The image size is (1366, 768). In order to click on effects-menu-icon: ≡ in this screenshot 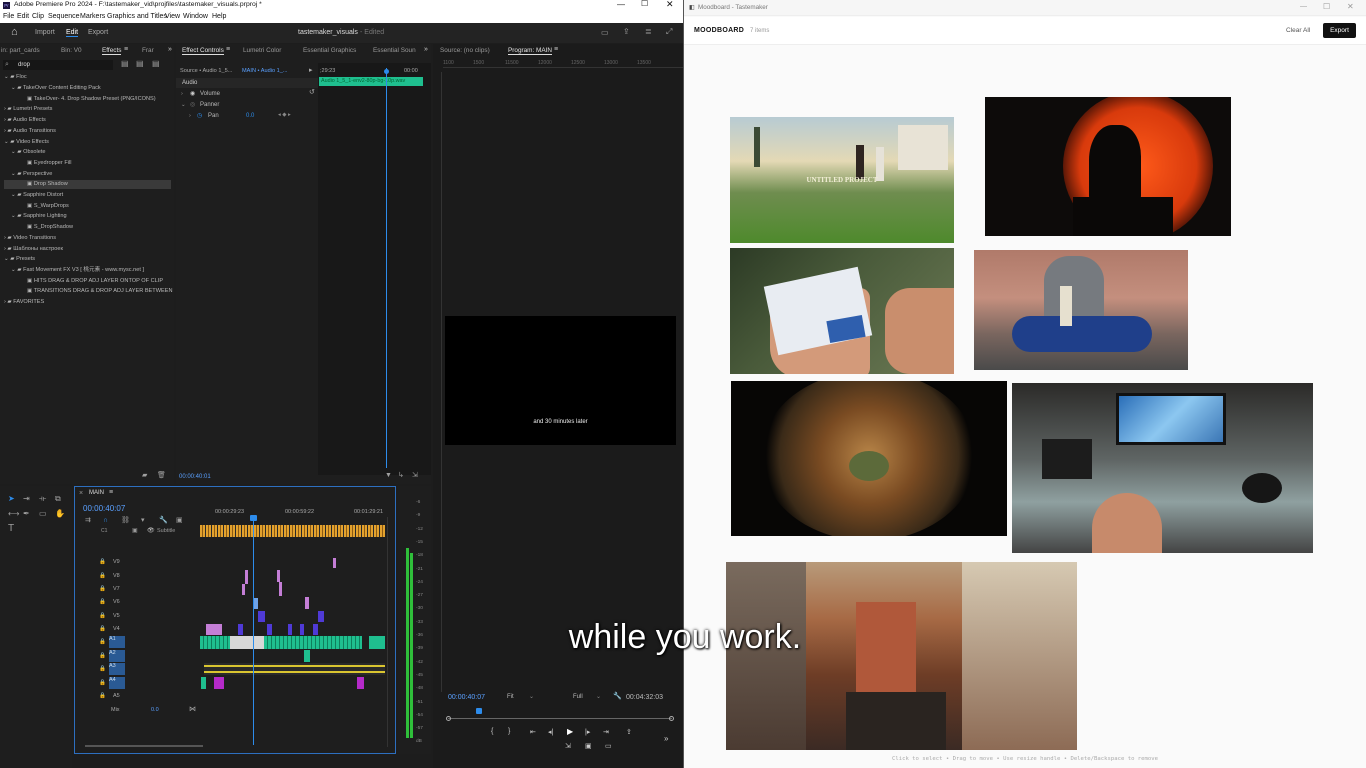, I will do `click(126, 49)`.